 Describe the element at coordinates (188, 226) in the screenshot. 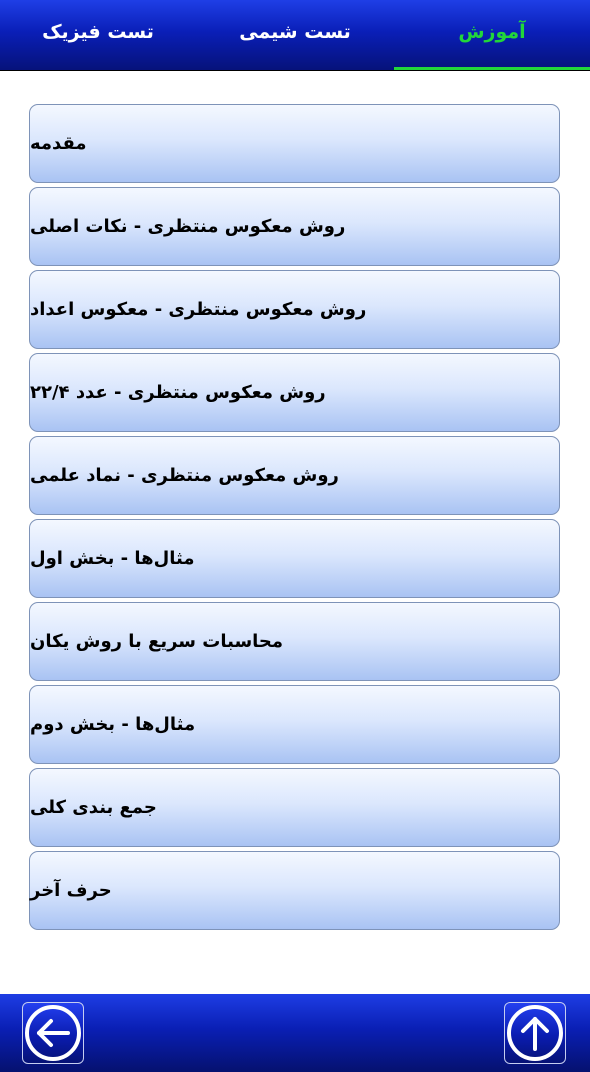

I see `list-item-label: روش معکوس منتظری - نکات اصلی` at that location.